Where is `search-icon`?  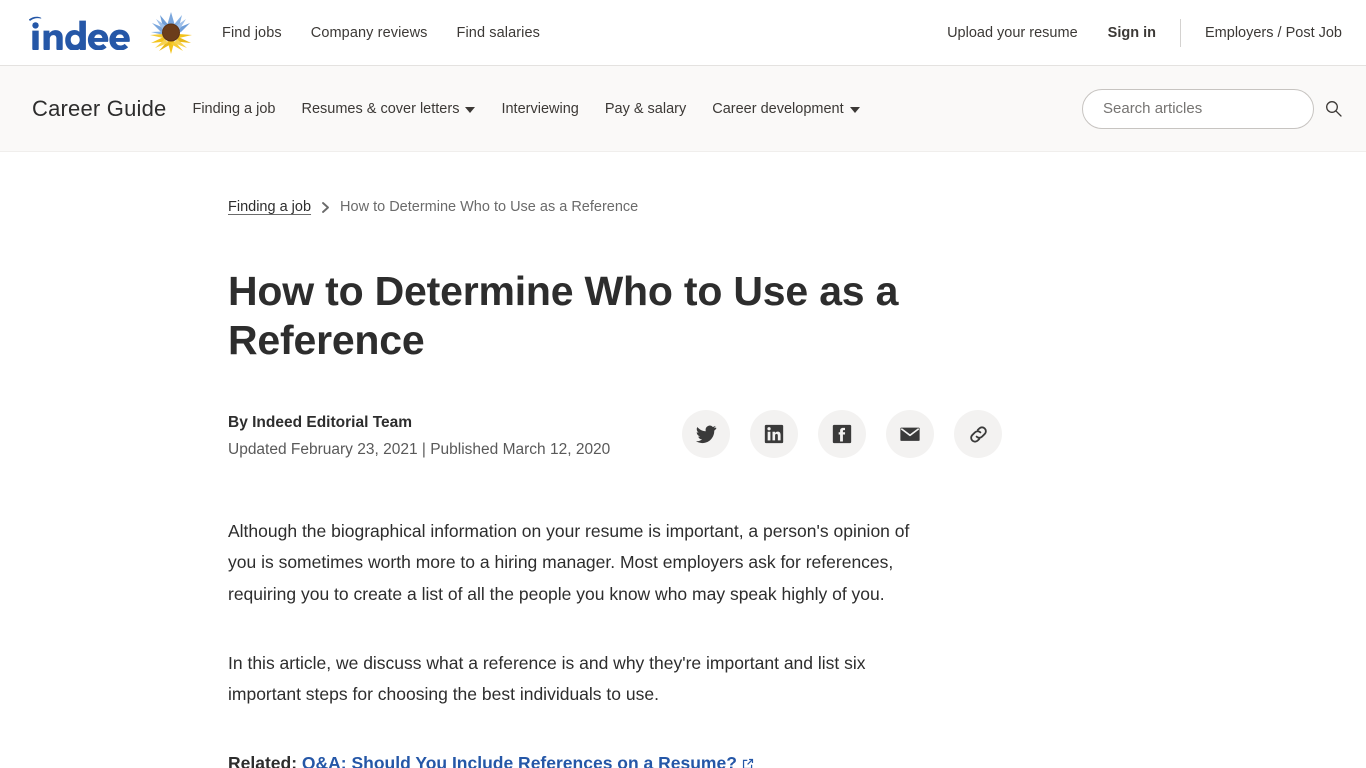
search-icon is located at coordinates (1333, 109).